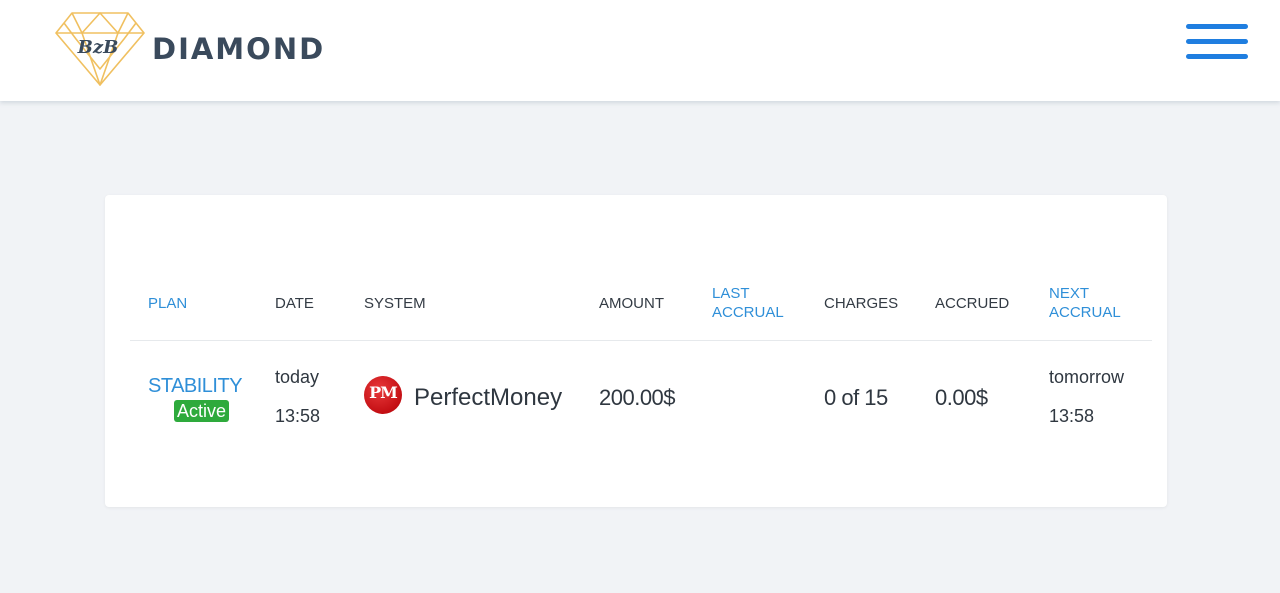  I want to click on table-divider, so click(641, 340).